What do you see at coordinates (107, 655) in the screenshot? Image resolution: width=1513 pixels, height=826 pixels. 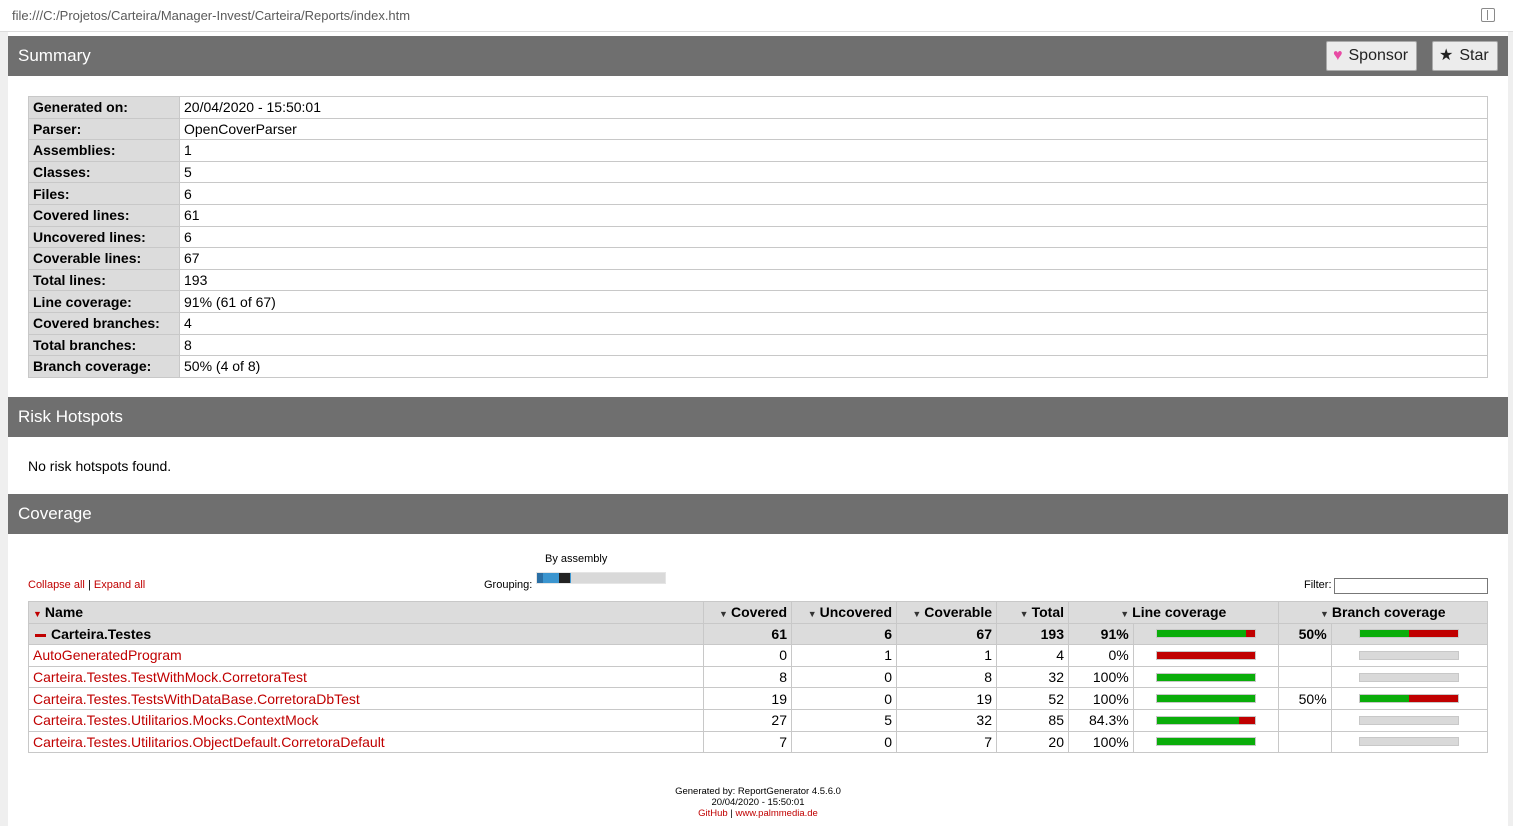 I see `class-link: AutoGeneratedProgram` at bounding box center [107, 655].